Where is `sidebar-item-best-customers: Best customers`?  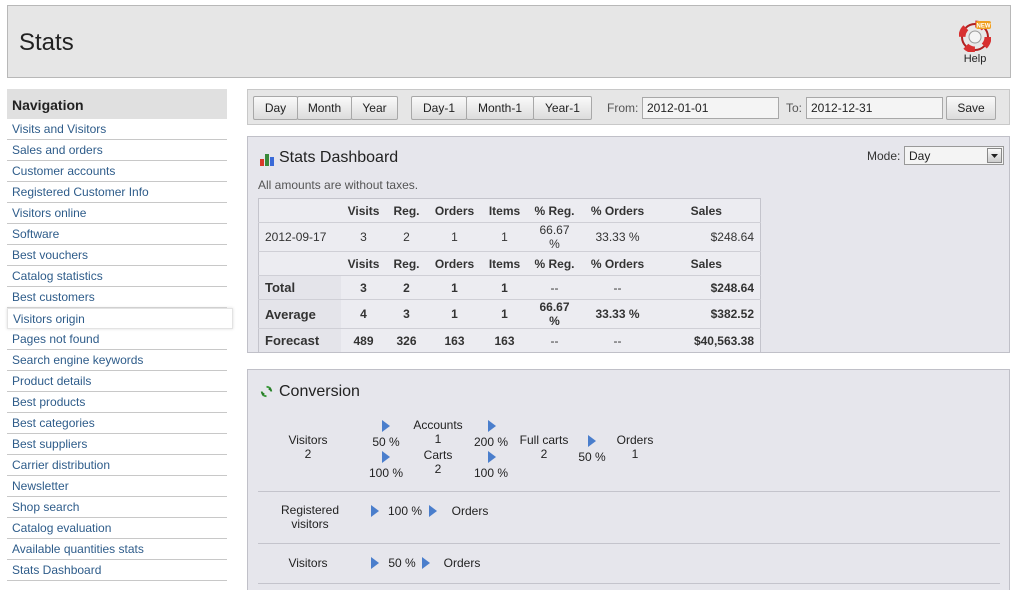 sidebar-item-best-customers: Best customers is located at coordinates (117, 297).